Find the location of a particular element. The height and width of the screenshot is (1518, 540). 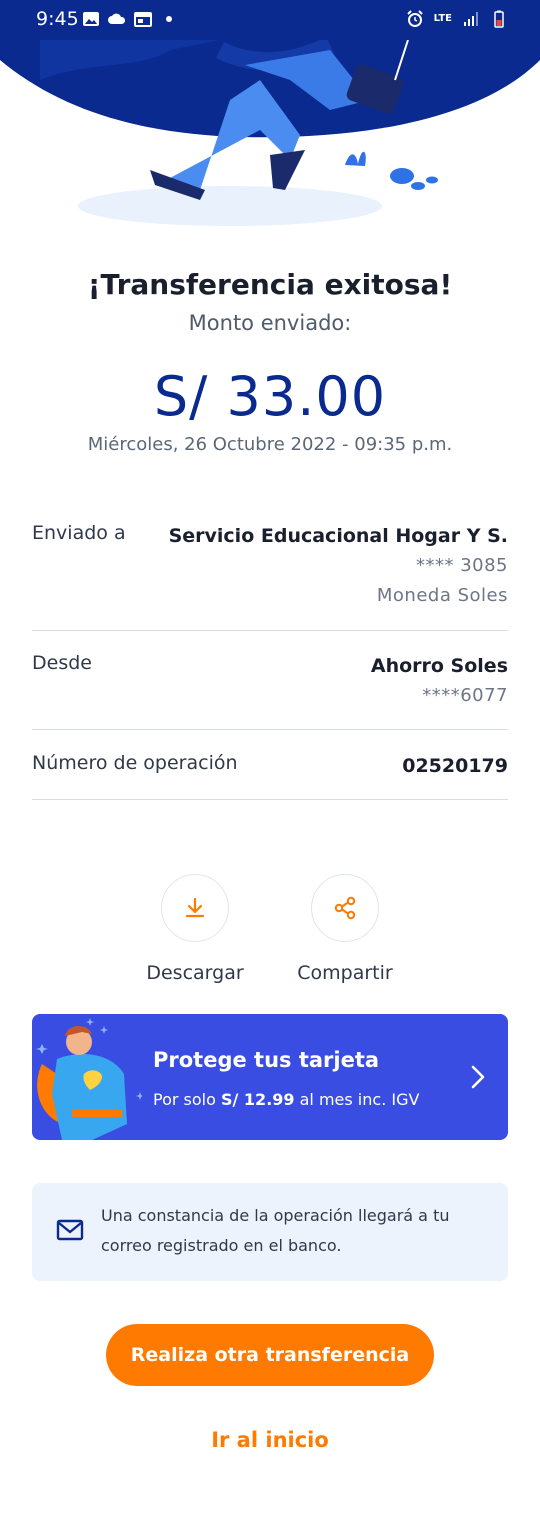

promo-text: Por solo S/ 12.99 al mes inc. IGV is located at coordinates (286, 1099).